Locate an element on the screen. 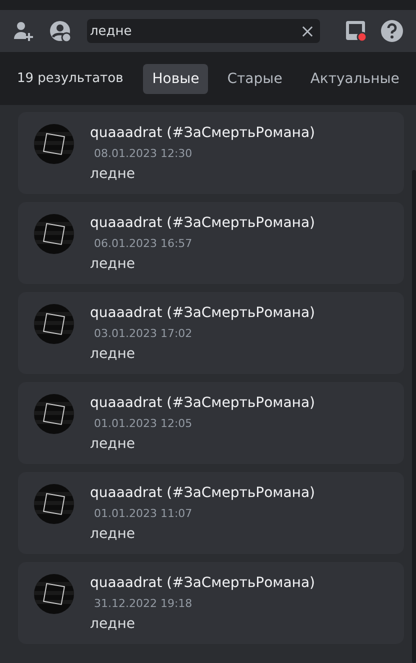 Image resolution: width=416 pixels, height=663 pixels. timestamp: 01.01.2023 12:05 is located at coordinates (144, 424).